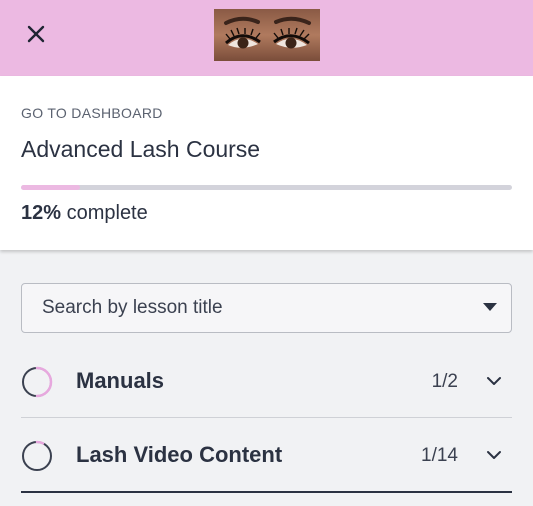 Image resolution: width=533 pixels, height=506 pixels. What do you see at coordinates (92, 113) in the screenshot?
I see `go-to-dashboard-link: GO TO DASHBOARD` at bounding box center [92, 113].